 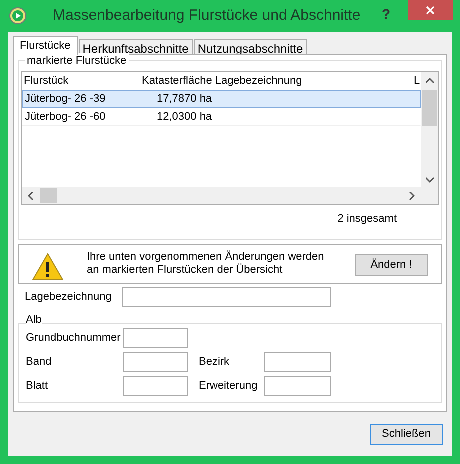 What do you see at coordinates (65, 99) in the screenshot?
I see `table-cell-text: Jüterbog- 26 -39` at bounding box center [65, 99].